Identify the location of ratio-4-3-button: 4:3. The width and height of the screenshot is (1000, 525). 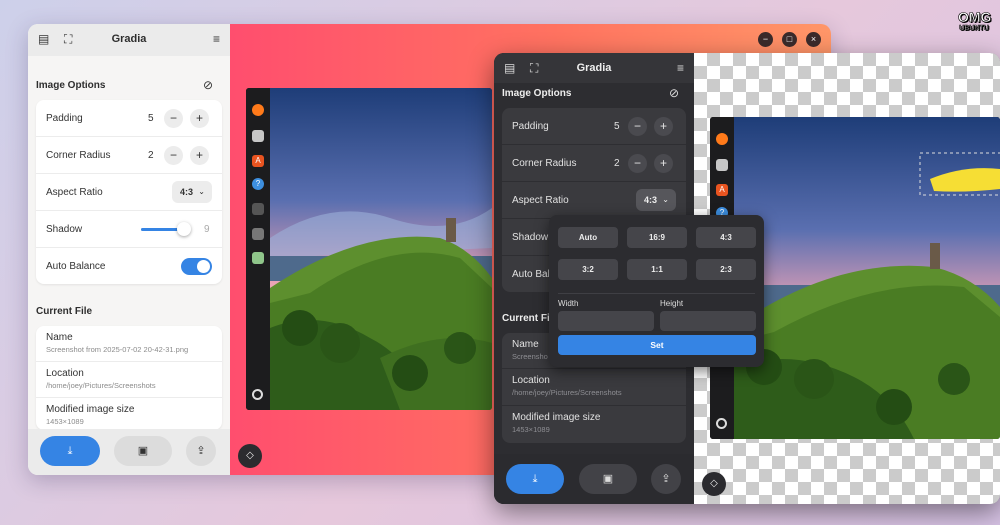
(726, 237).